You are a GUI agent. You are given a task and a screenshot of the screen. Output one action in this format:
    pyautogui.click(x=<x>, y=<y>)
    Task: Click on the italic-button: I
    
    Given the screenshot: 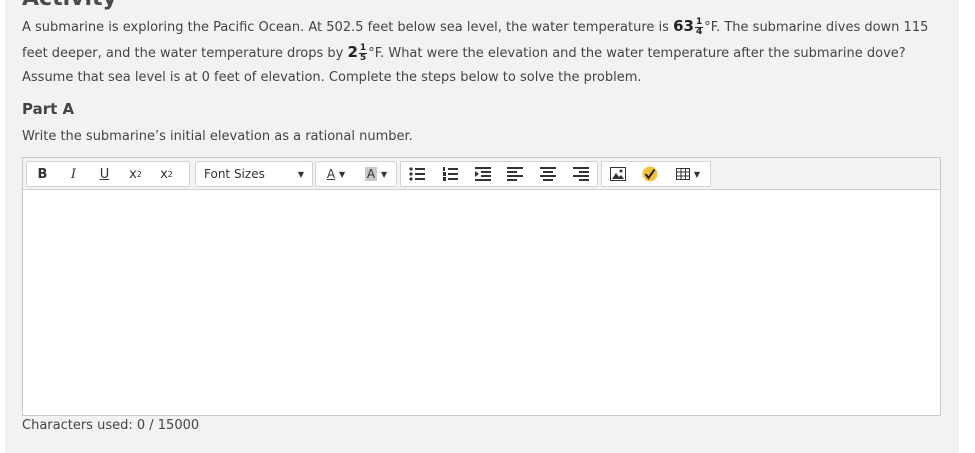 What is the action you would take?
    pyautogui.click(x=73, y=174)
    